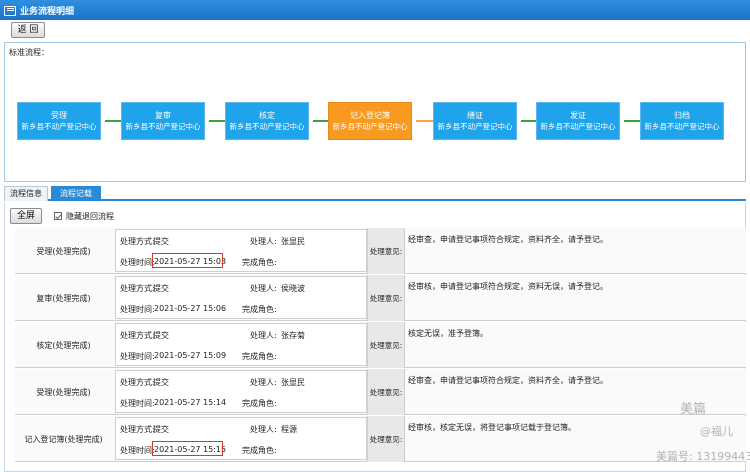 The width and height of the screenshot is (750, 472). I want to click on back-button: 返 回, so click(28, 30).